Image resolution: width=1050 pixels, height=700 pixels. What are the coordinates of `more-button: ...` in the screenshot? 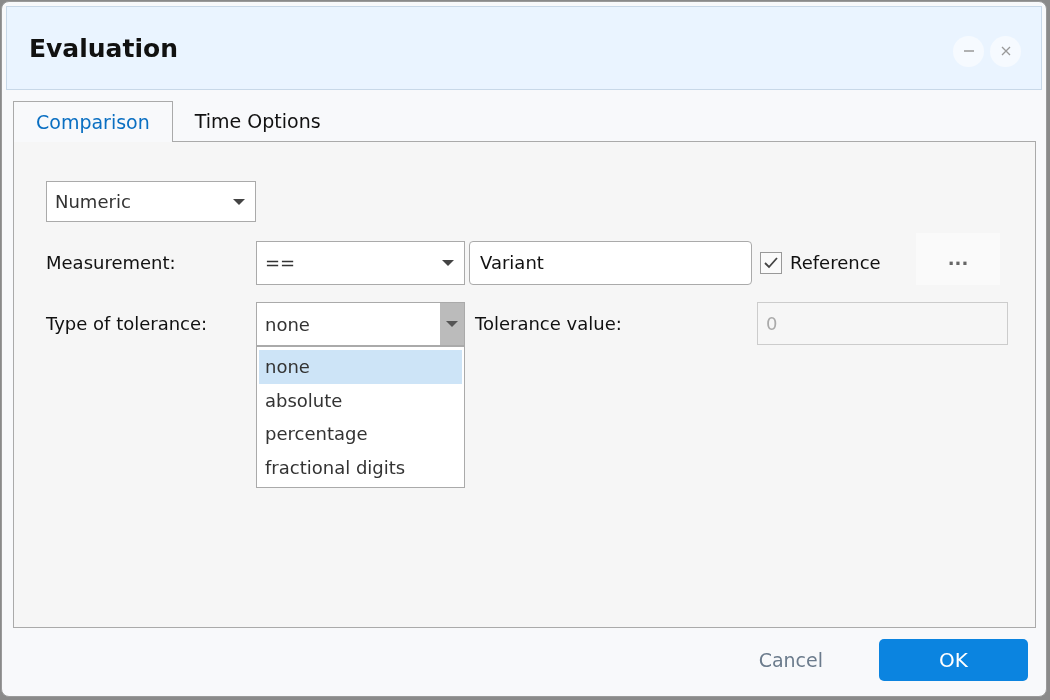 It's located at (958, 258).